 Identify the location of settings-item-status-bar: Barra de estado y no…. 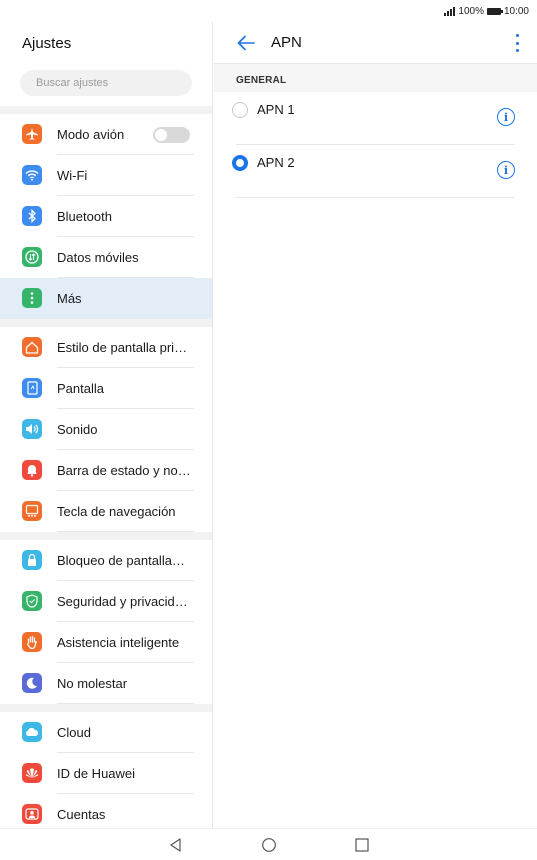
(106, 470).